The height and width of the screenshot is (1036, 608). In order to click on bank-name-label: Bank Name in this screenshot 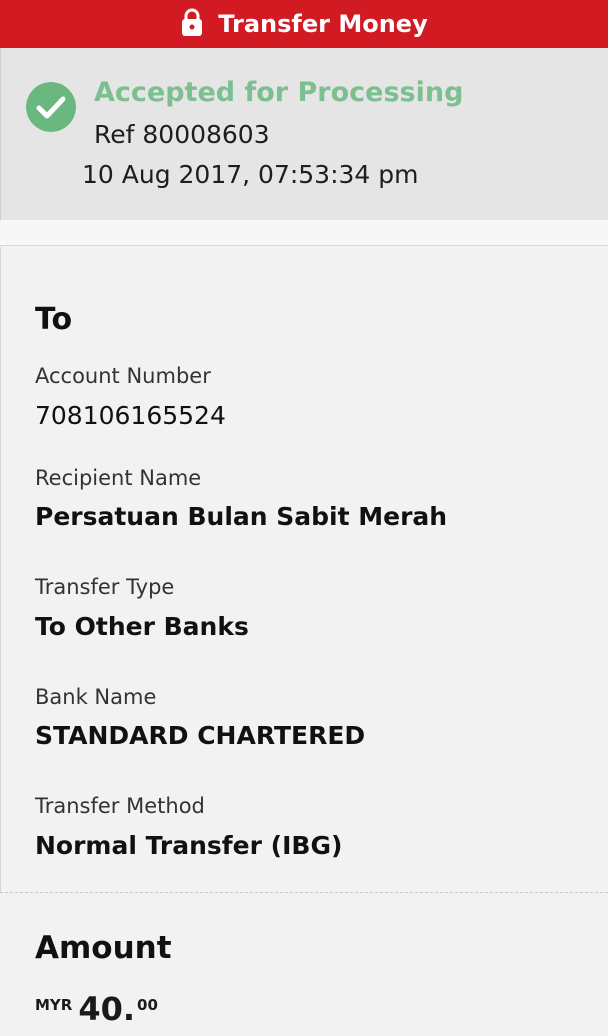, I will do `click(96, 697)`.